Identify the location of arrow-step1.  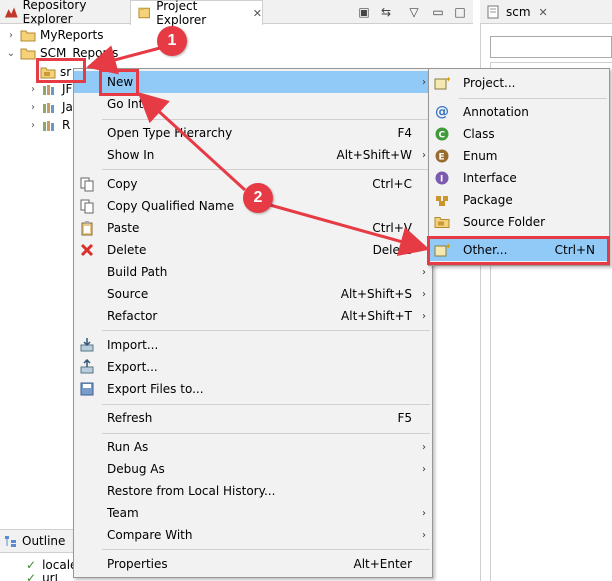
(123, 60).